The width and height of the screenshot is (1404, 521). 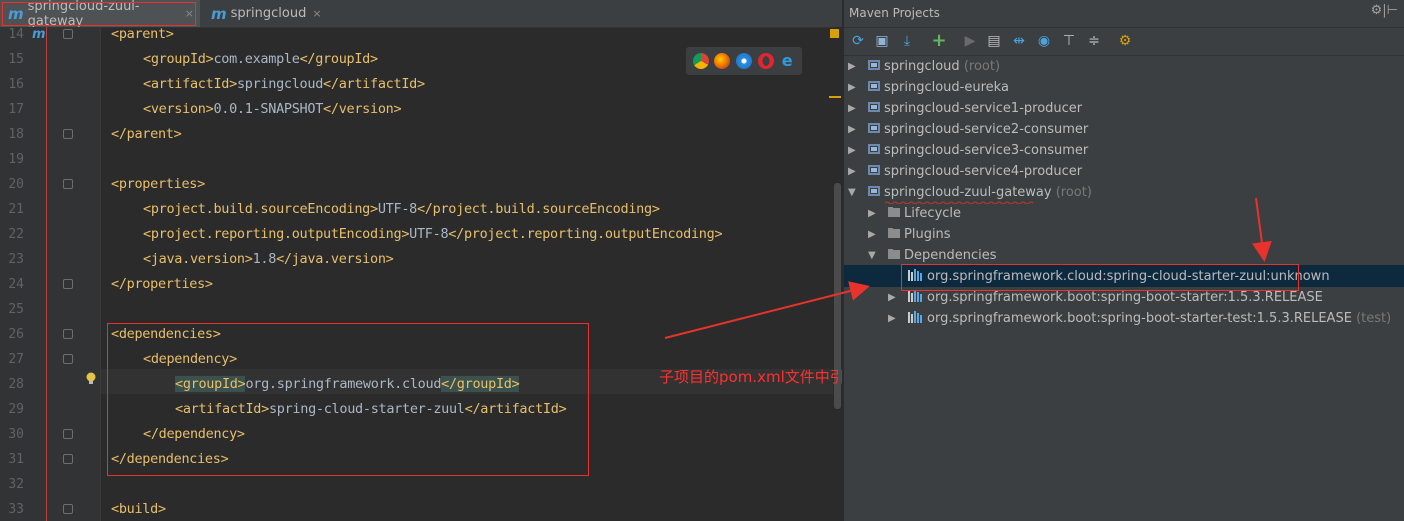 I want to click on line-number: 29, so click(x=16, y=409).